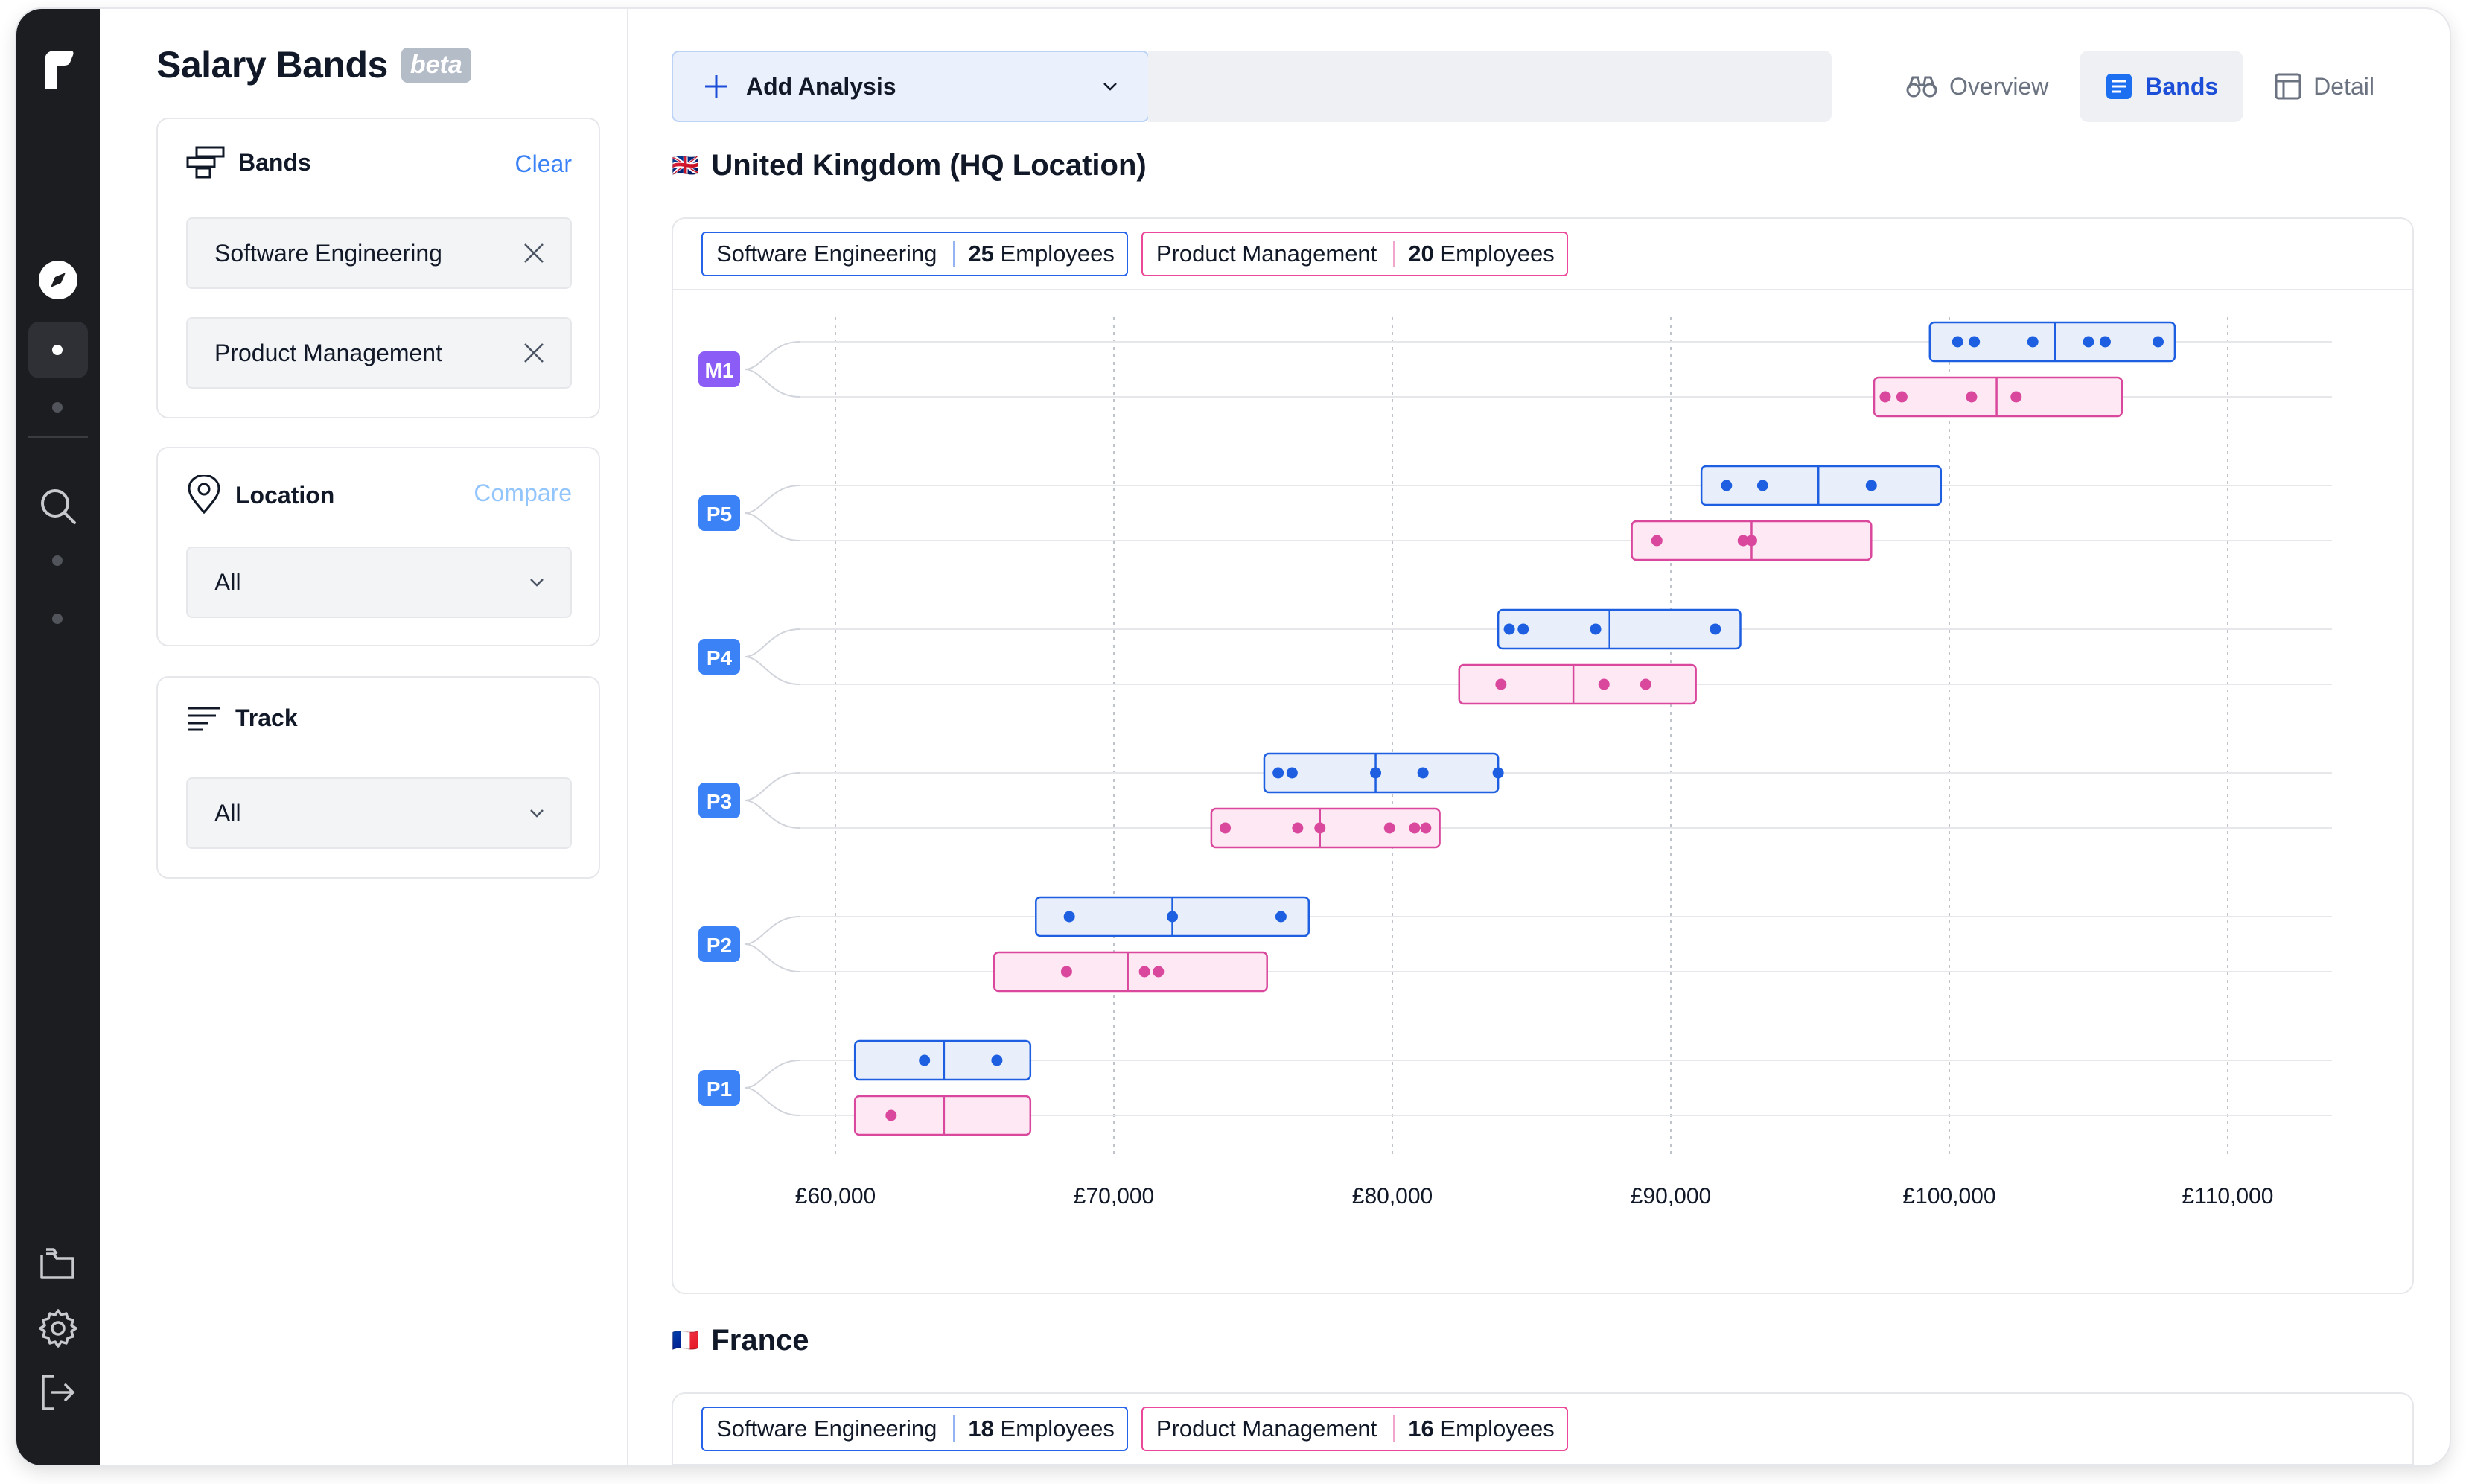 The height and width of the screenshot is (1484, 2466). What do you see at coordinates (1354, 1429) in the screenshot?
I see `legend-tag-product-management: Product Management 16 Employees` at bounding box center [1354, 1429].